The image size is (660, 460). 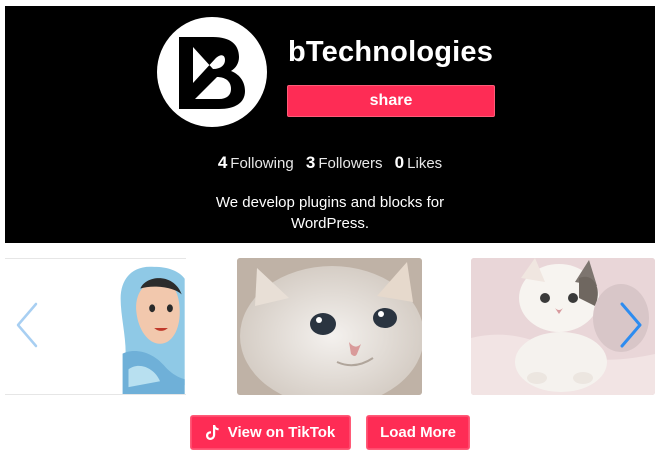 I want to click on action-bar: View on TikTok Load More, so click(x=330, y=433).